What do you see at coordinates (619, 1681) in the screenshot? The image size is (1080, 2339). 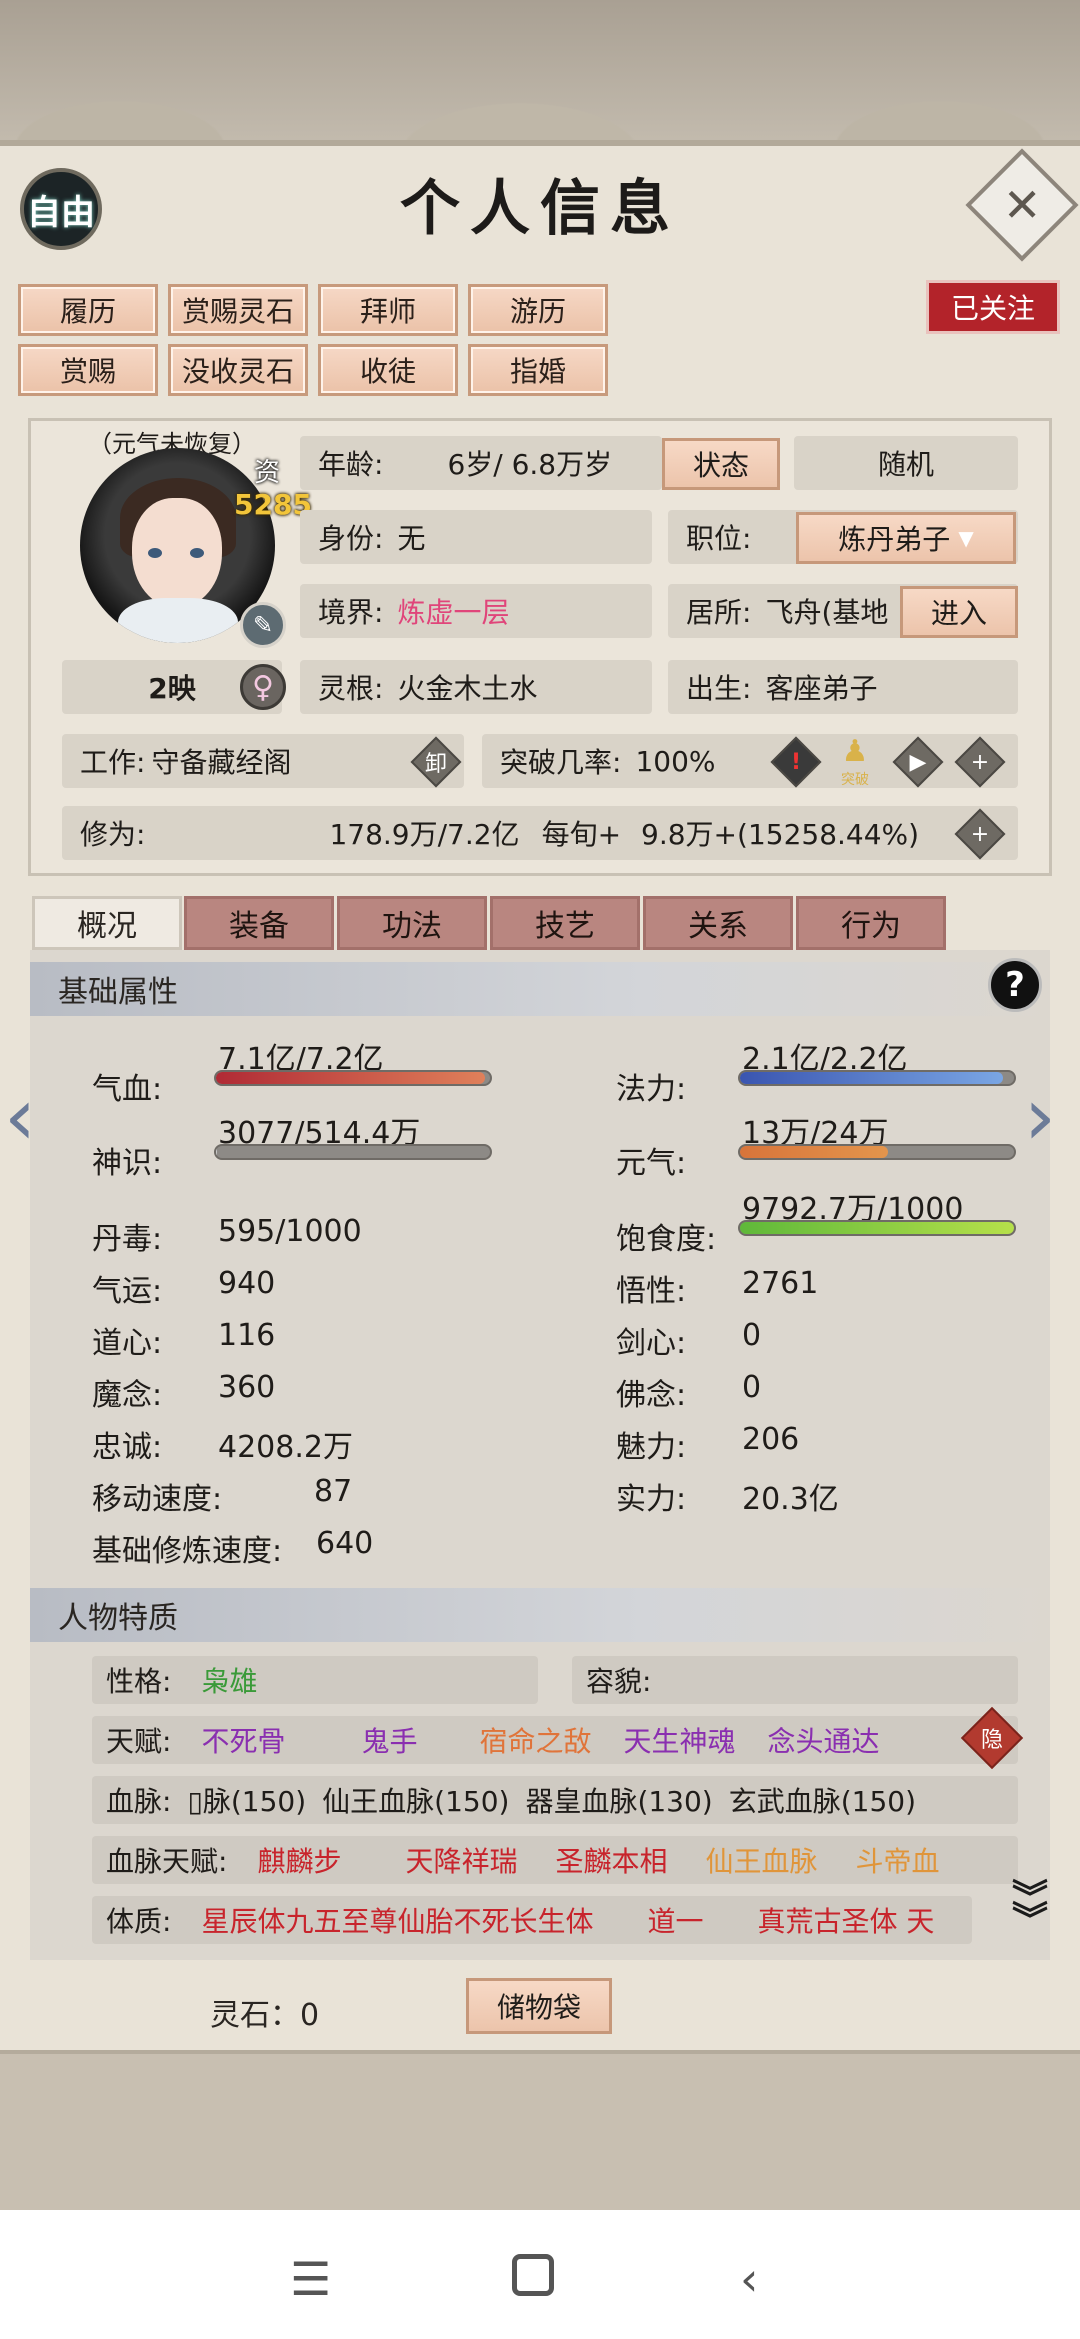 I see `looks-label: 容貌:` at bounding box center [619, 1681].